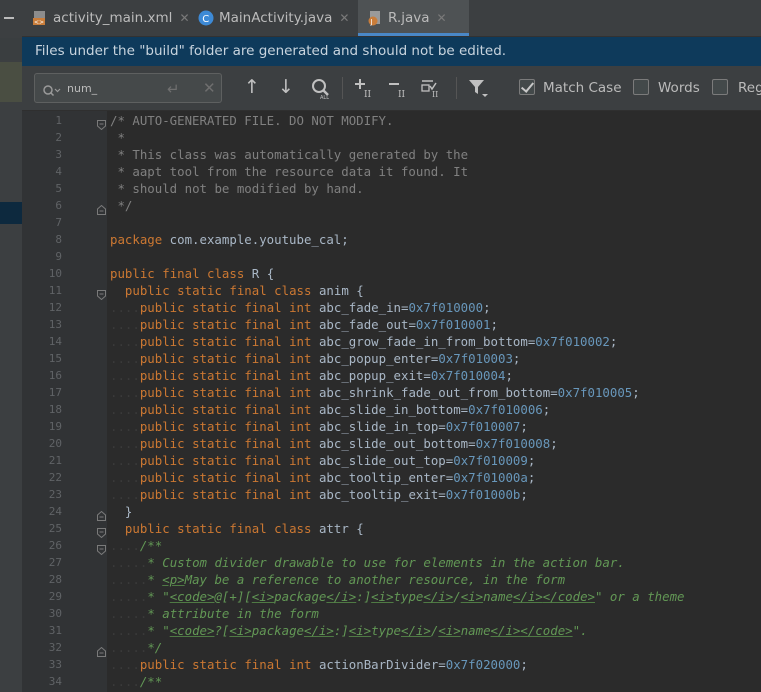 Image resolution: width=761 pixels, height=692 pixels. What do you see at coordinates (58, 256) in the screenshot?
I see `line-number: 9` at bounding box center [58, 256].